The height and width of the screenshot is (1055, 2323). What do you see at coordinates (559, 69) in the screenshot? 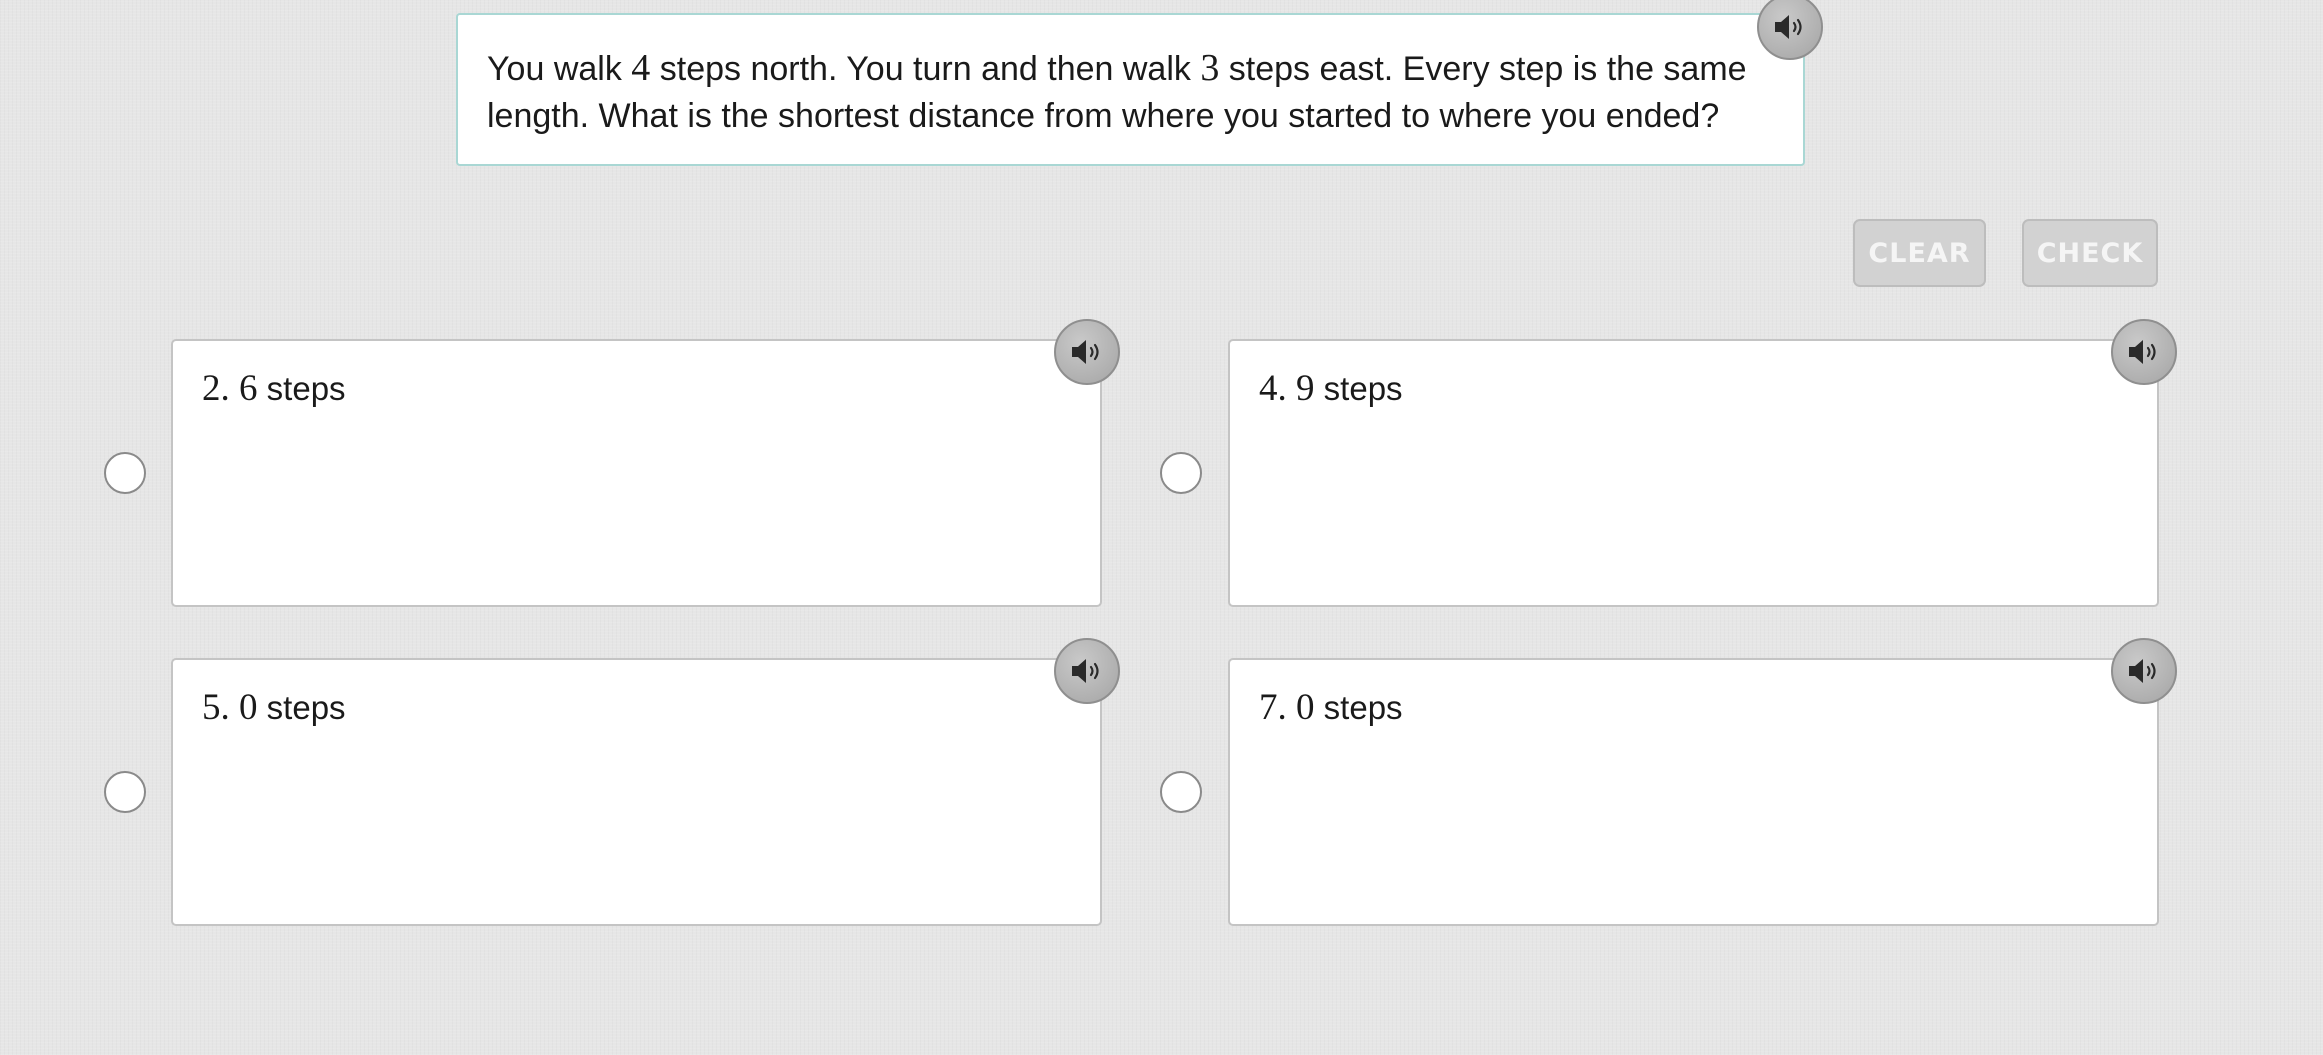
I see `question-text-part: You walk` at bounding box center [559, 69].